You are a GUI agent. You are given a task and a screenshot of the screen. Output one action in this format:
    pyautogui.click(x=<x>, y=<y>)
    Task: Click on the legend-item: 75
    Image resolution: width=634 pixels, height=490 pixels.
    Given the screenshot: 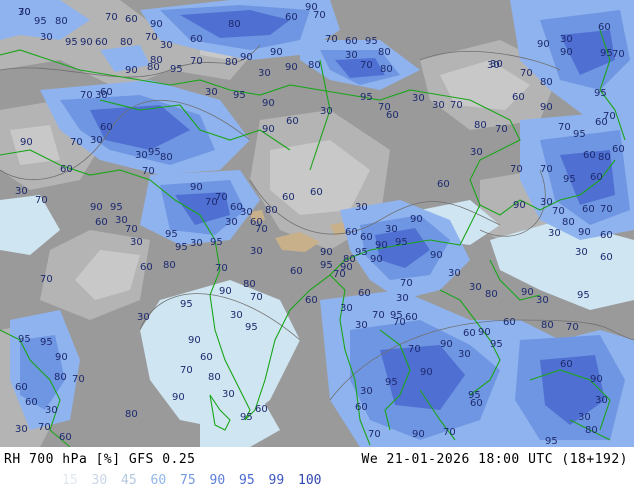 What is the action you would take?
    pyautogui.click(x=188, y=480)
    